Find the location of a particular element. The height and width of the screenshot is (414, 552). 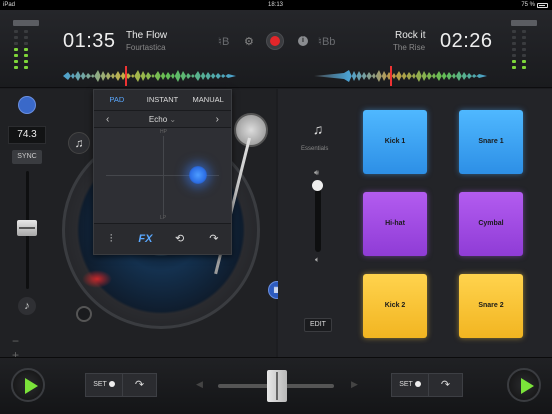

pitch-slider-thumb is located at coordinates (27, 228).